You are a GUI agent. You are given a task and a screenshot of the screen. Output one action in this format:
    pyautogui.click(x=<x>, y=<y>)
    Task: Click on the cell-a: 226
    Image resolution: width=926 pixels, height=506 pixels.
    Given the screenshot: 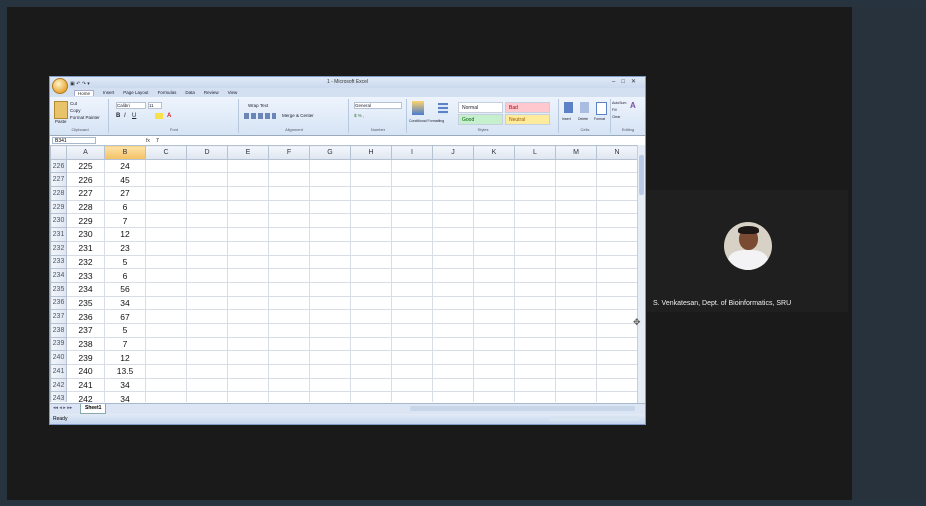 What is the action you would take?
    pyautogui.click(x=85, y=180)
    